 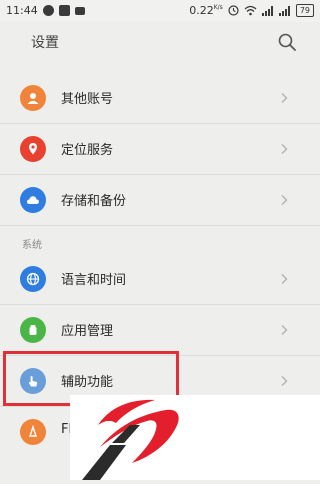 What do you see at coordinates (32, 245) in the screenshot?
I see `section-header-system: 系统` at bounding box center [32, 245].